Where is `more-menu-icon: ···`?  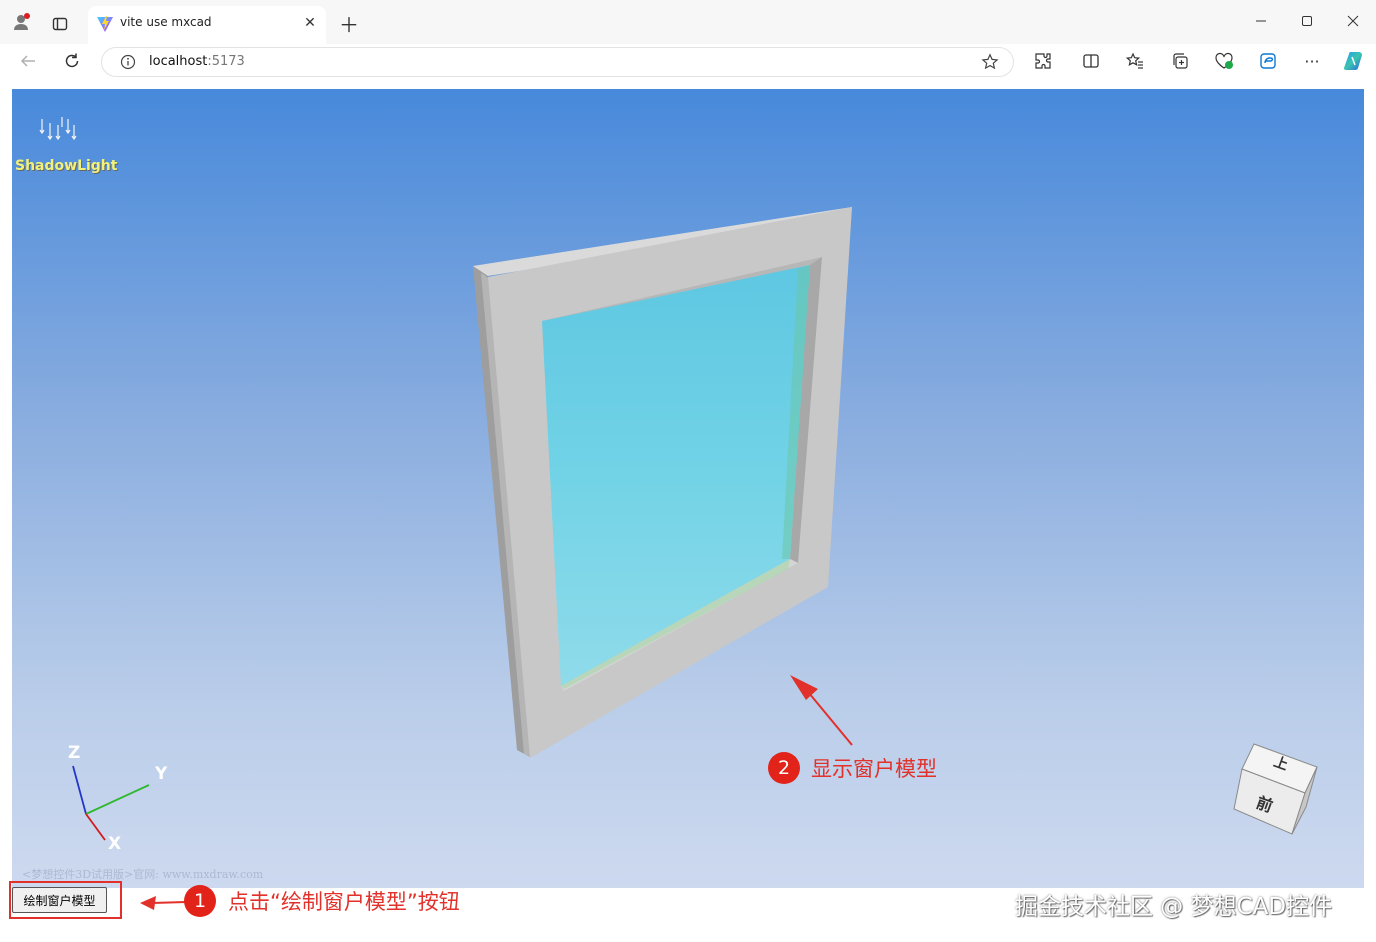 more-menu-icon: ··· is located at coordinates (1312, 61).